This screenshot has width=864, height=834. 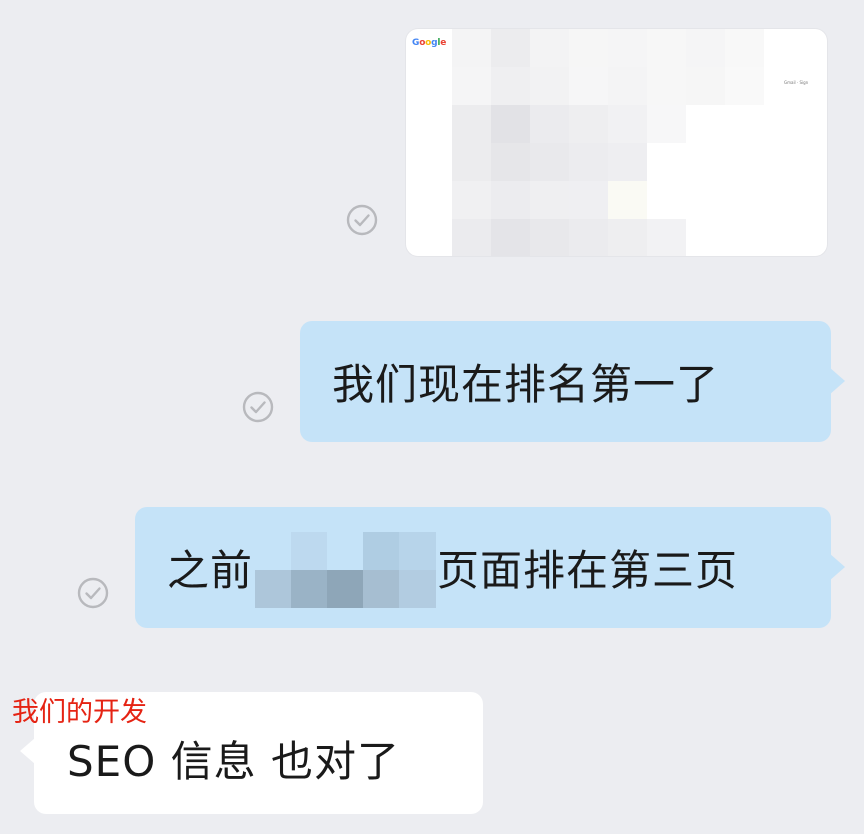 I want to click on outgoing-message-bubble: 之前 页面排在第三页, so click(x=490, y=567).